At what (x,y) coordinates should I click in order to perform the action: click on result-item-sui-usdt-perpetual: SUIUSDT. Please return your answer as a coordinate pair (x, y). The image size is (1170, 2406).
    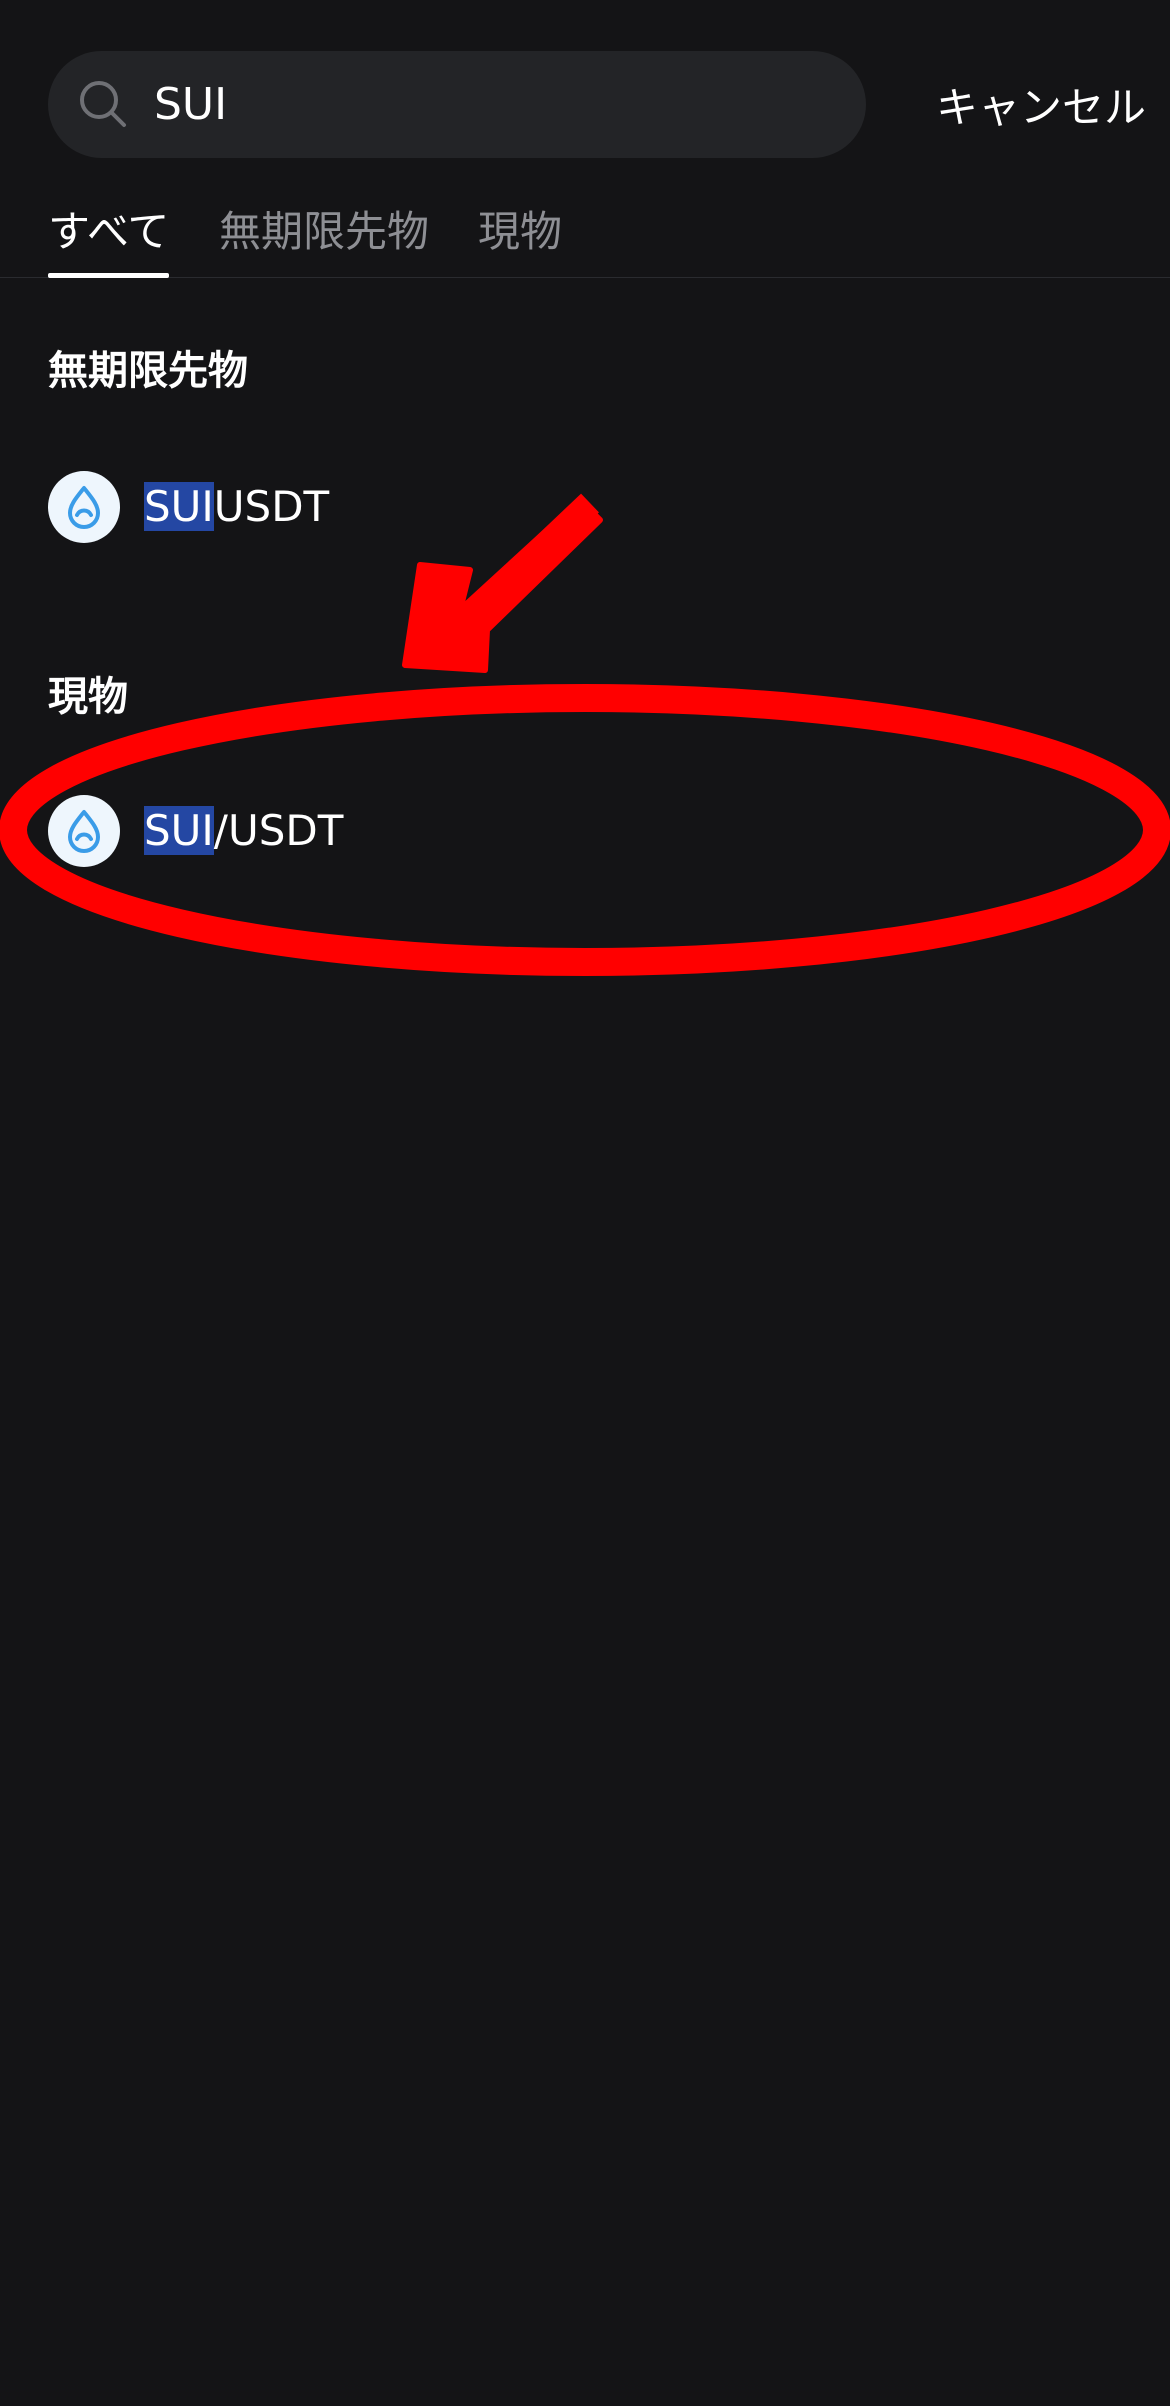
    Looking at the image, I should click on (585, 507).